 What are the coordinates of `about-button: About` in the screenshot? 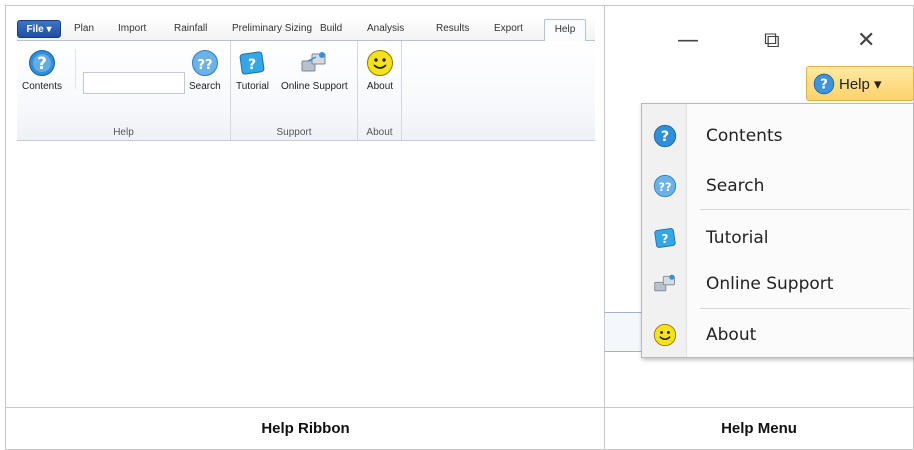 It's located at (380, 70).